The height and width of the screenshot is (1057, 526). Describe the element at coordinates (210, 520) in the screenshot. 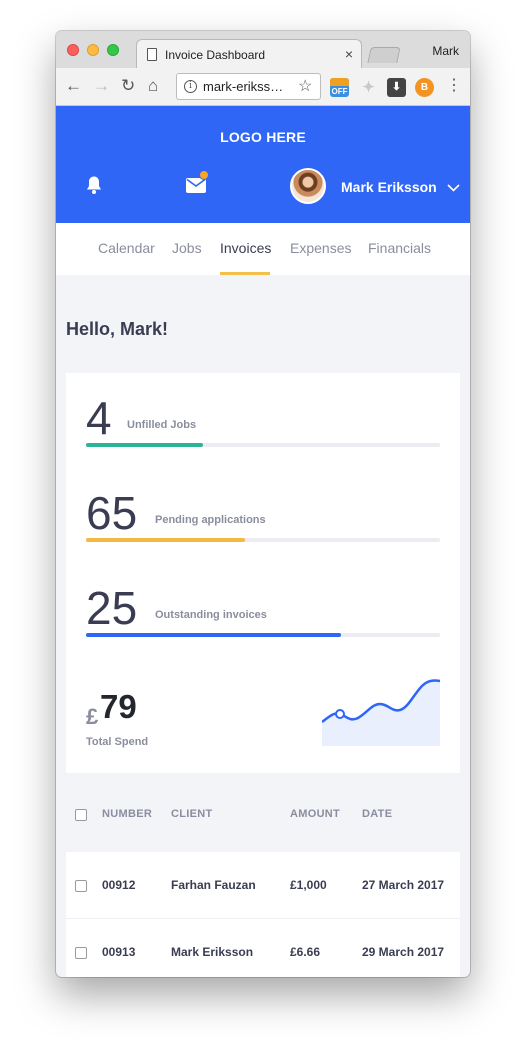

I see `pending-applications-label: Pending applications` at that location.